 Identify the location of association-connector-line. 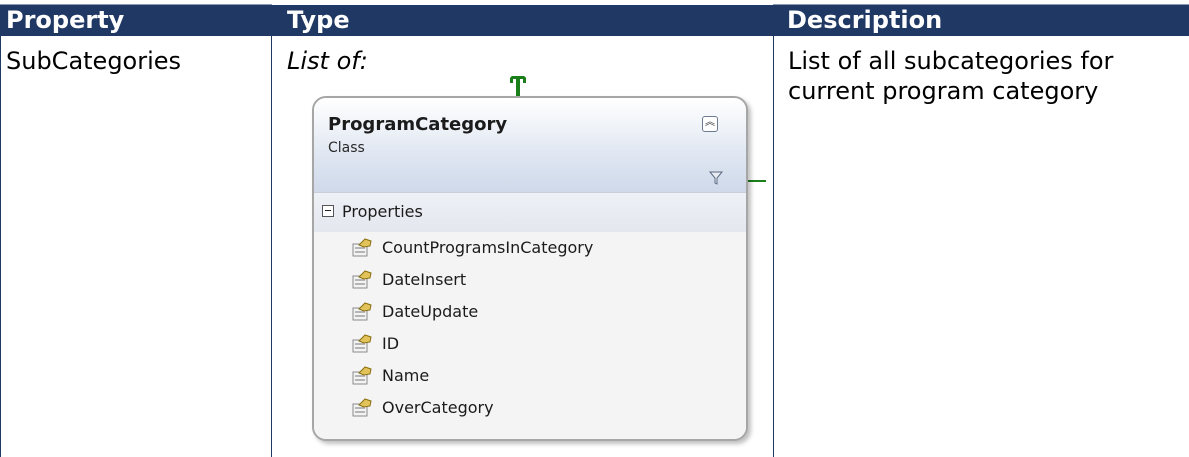
(518, 88).